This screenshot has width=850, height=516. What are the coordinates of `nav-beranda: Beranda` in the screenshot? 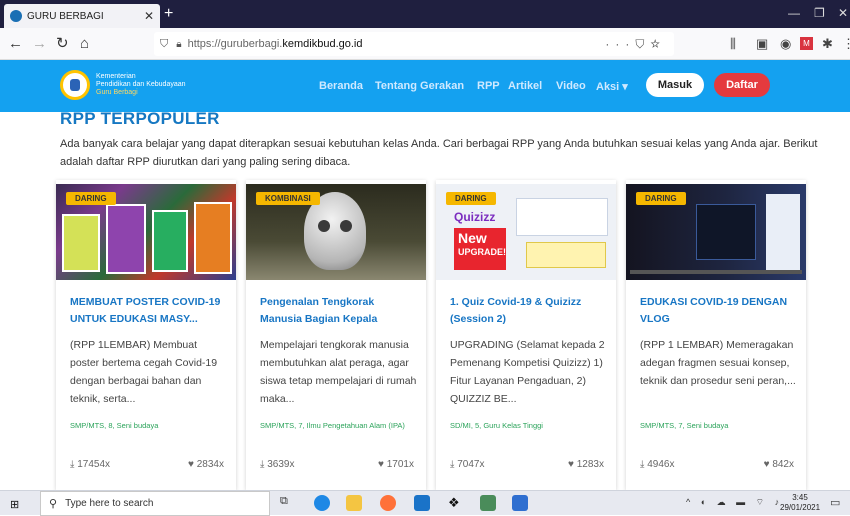 It's located at (341, 86).